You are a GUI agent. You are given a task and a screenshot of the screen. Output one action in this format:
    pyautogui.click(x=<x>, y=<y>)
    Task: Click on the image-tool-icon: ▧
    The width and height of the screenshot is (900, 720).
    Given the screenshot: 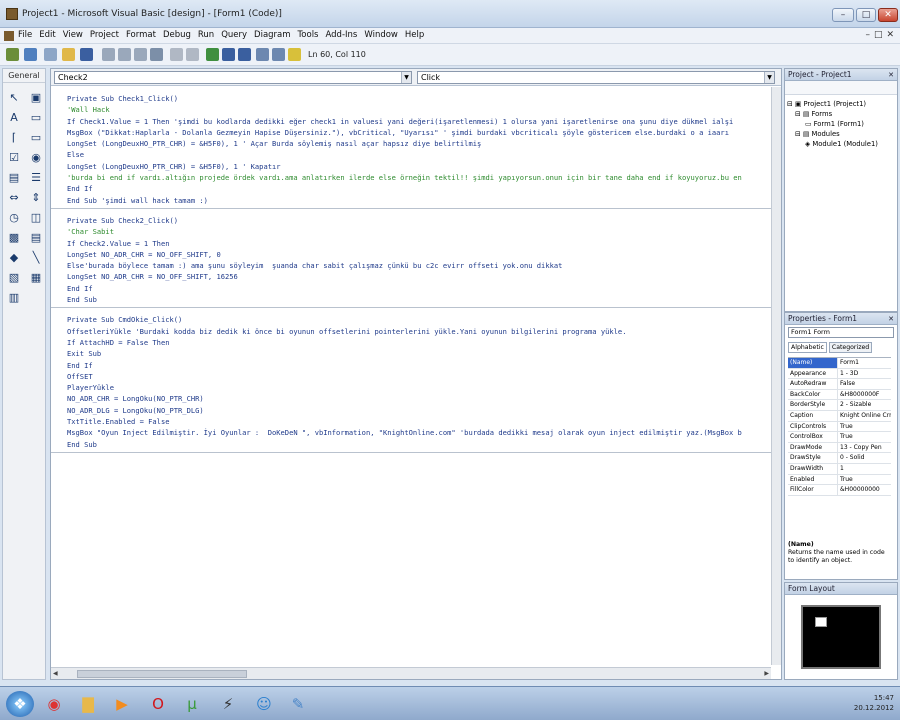 What is the action you would take?
    pyautogui.click(x=14, y=277)
    